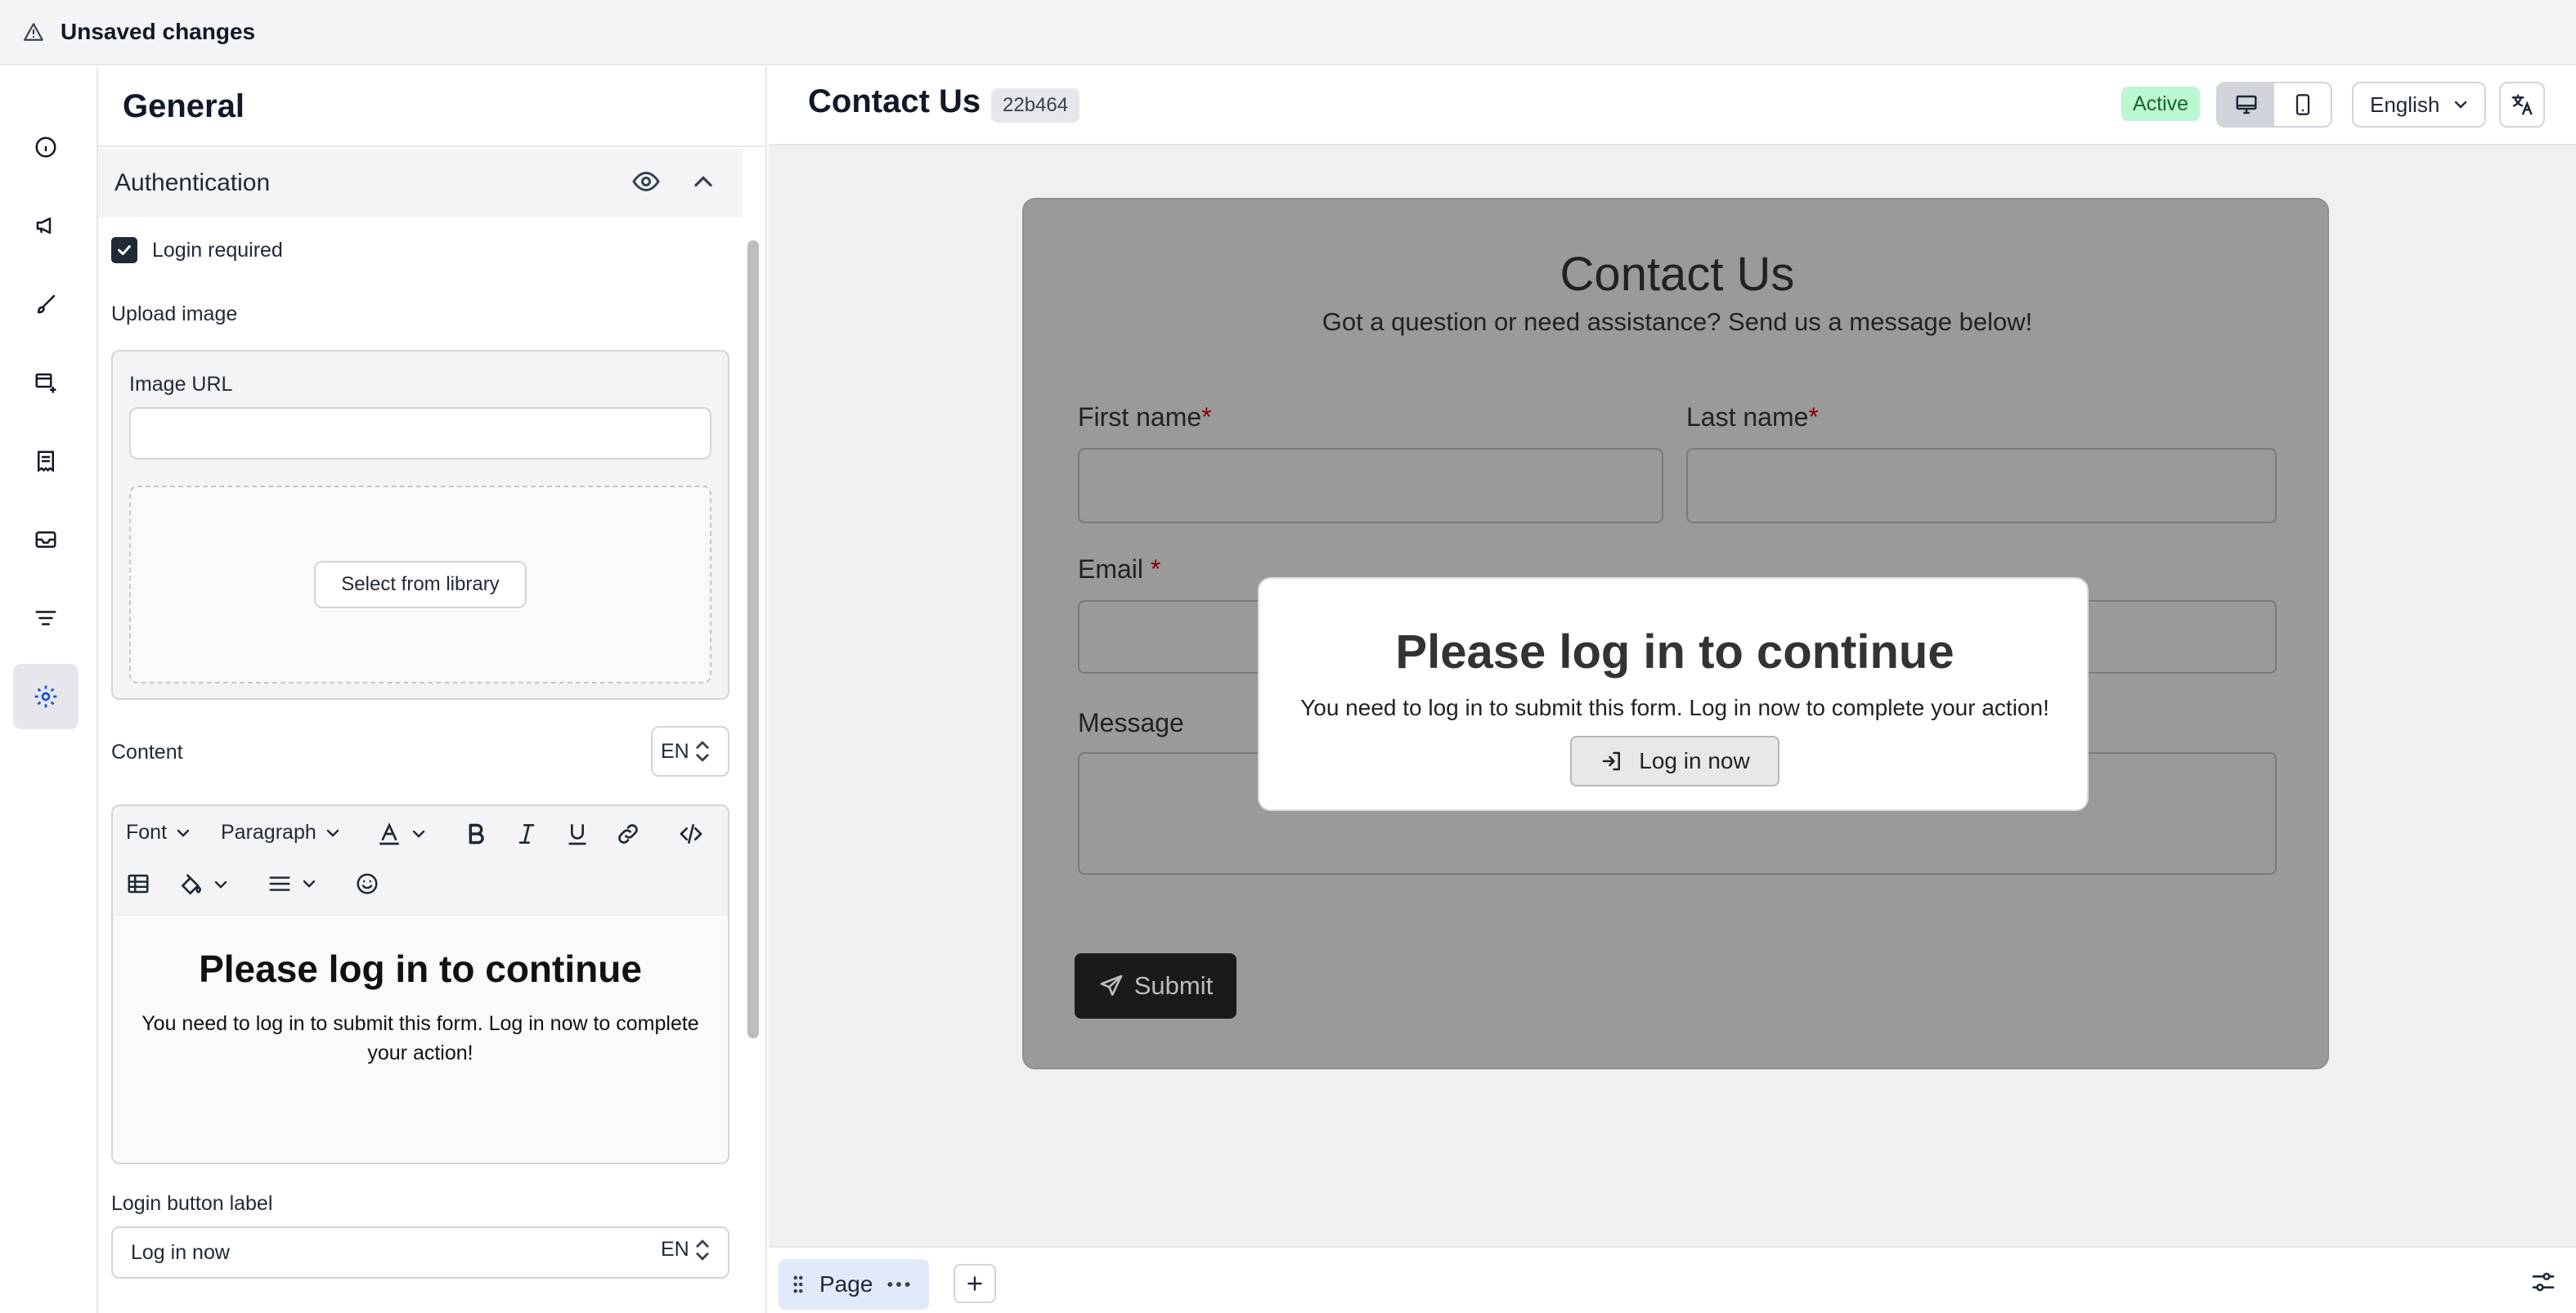 This screenshot has height=1313, width=2576. What do you see at coordinates (1119, 569) in the screenshot?
I see `email-label: Email *` at bounding box center [1119, 569].